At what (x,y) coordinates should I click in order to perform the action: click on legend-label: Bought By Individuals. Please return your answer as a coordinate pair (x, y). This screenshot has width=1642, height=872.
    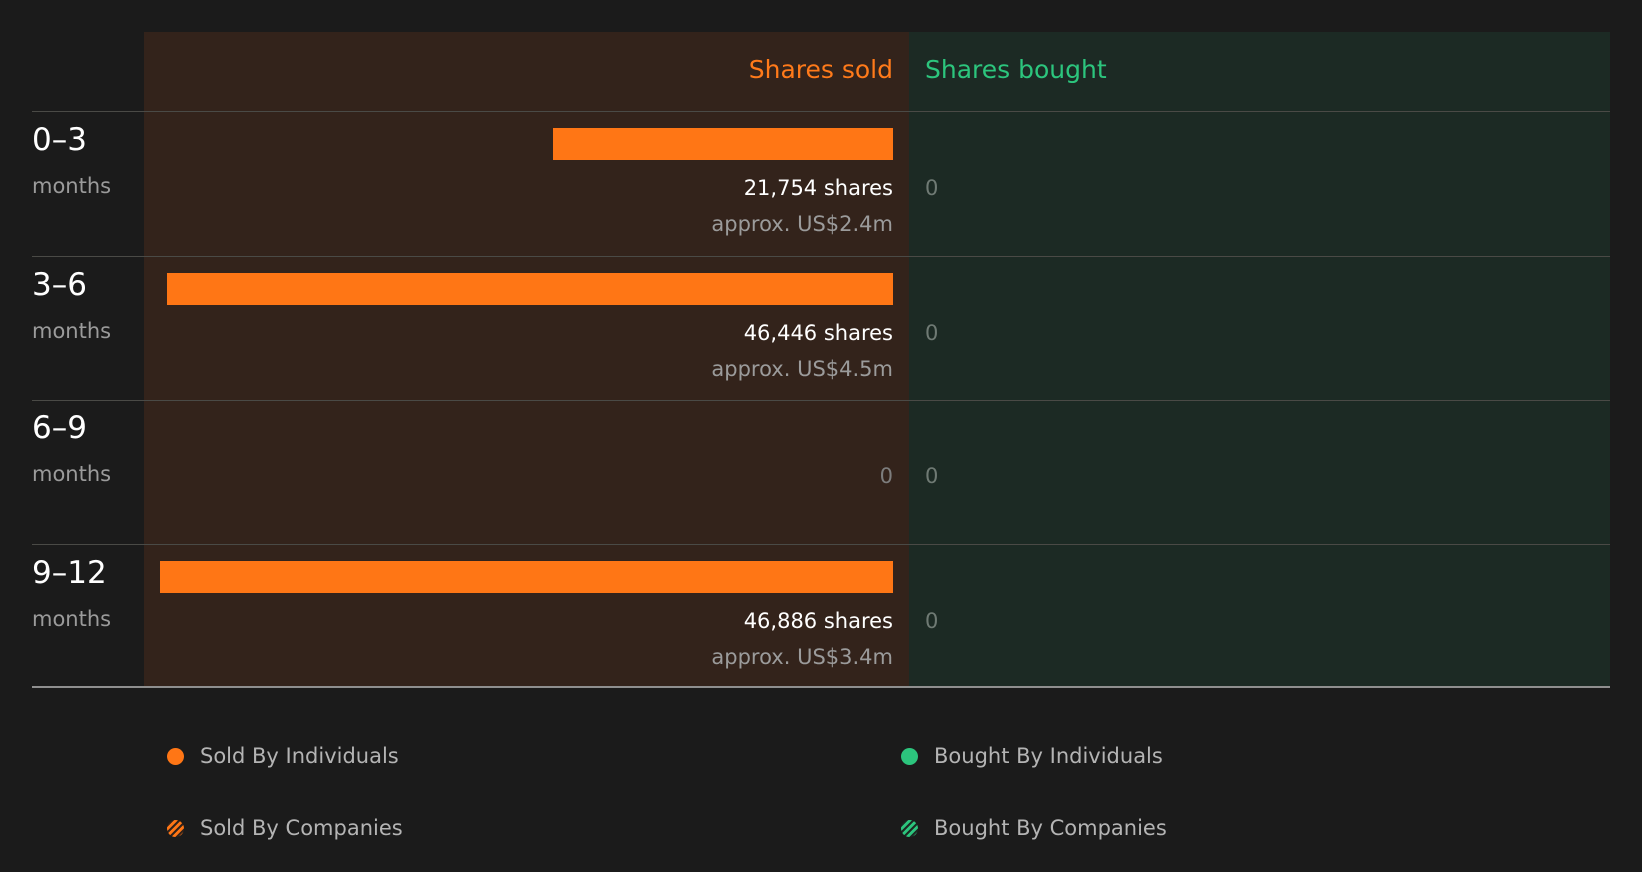
    Looking at the image, I should click on (1048, 756).